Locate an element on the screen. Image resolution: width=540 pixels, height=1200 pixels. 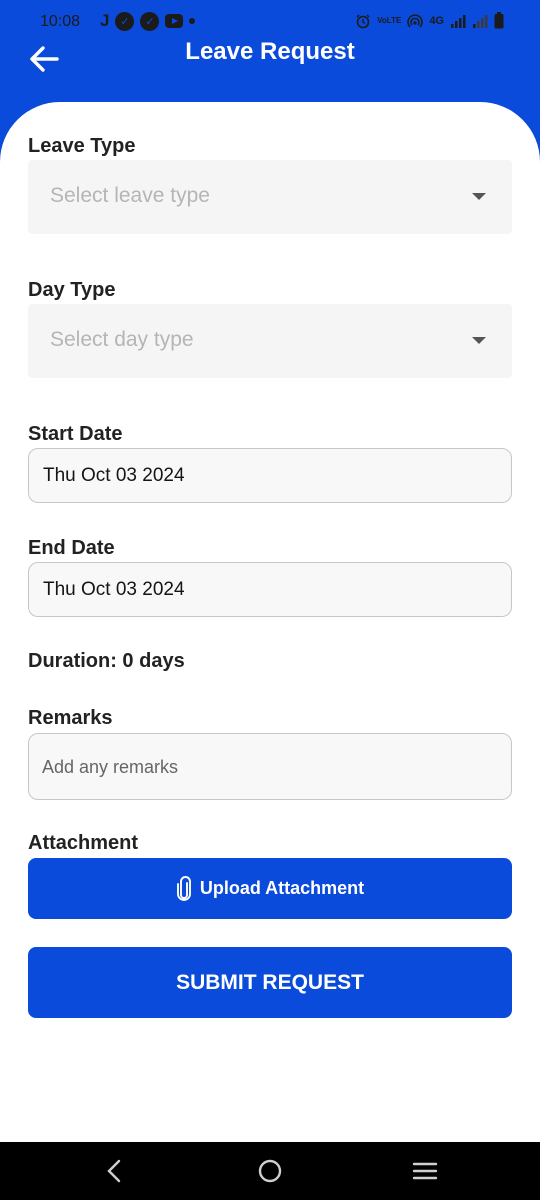
start-date-field: Thu Oct 03 2024 is located at coordinates (270, 475).